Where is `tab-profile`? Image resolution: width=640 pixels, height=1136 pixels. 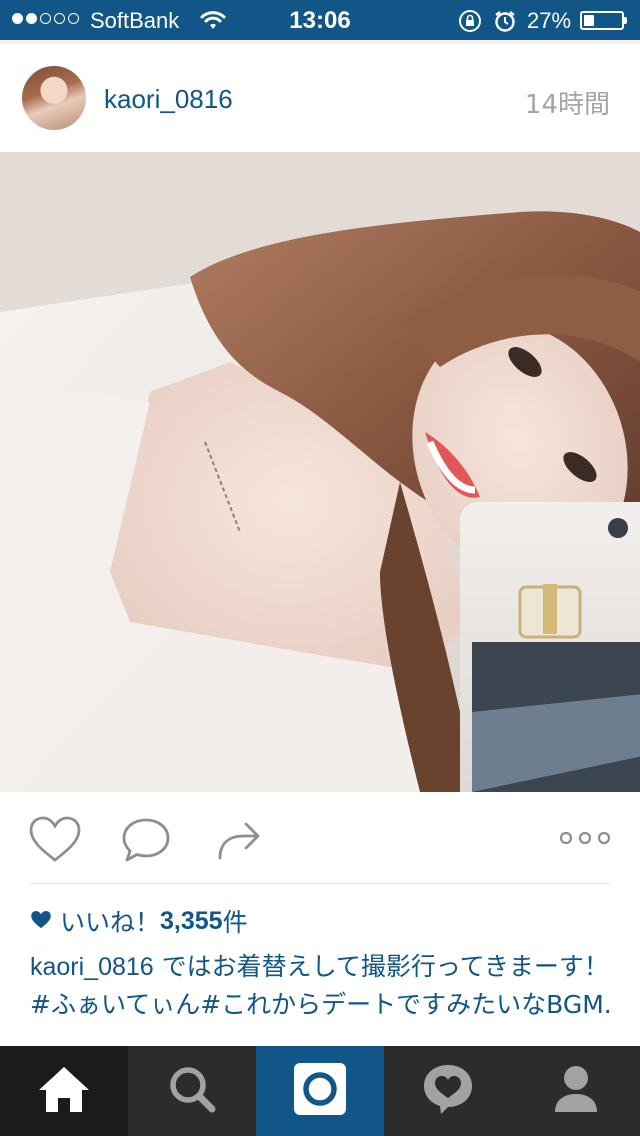 tab-profile is located at coordinates (576, 1091).